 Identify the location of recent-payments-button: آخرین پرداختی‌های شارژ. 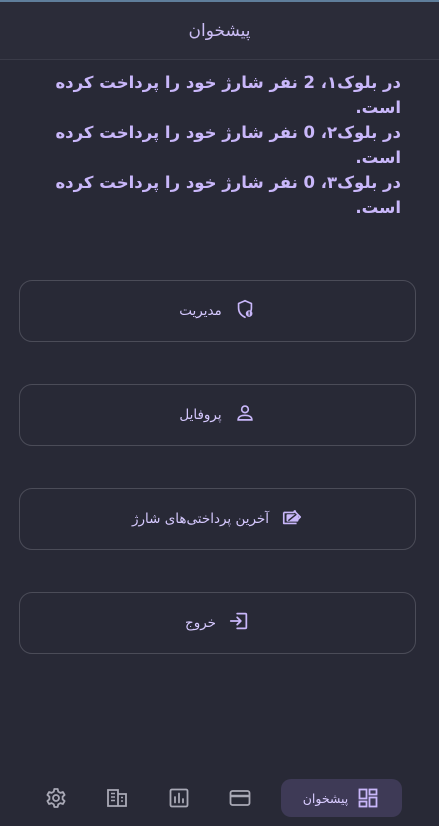
(217, 519).